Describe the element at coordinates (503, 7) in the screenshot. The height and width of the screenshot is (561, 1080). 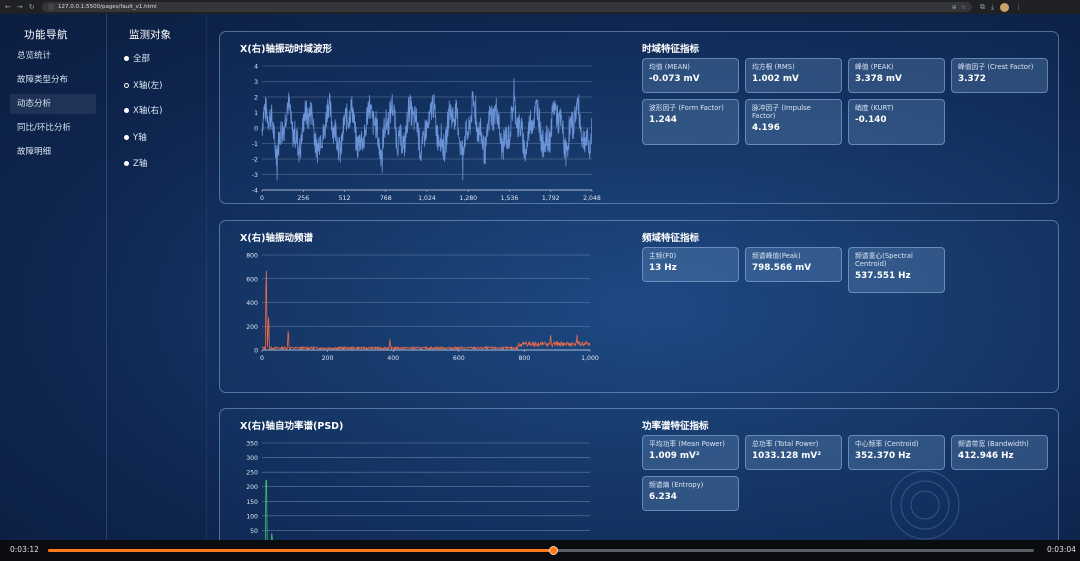
I see `url-text: 127.0.0.1:5500/pages/fault_v1.html` at that location.